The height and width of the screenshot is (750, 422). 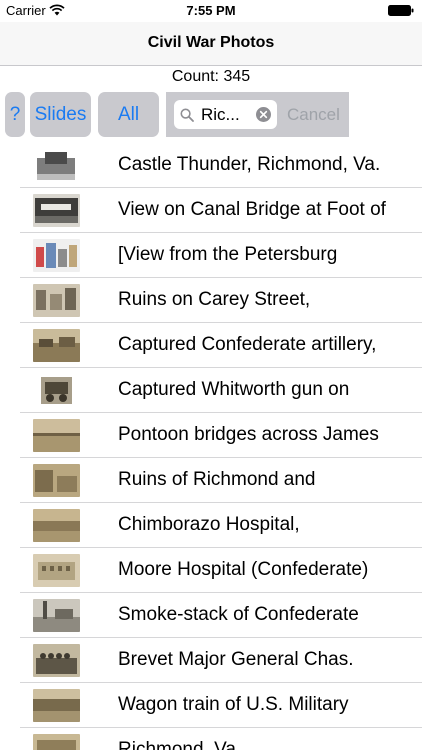 I want to click on help-button: ?, so click(x=15, y=114).